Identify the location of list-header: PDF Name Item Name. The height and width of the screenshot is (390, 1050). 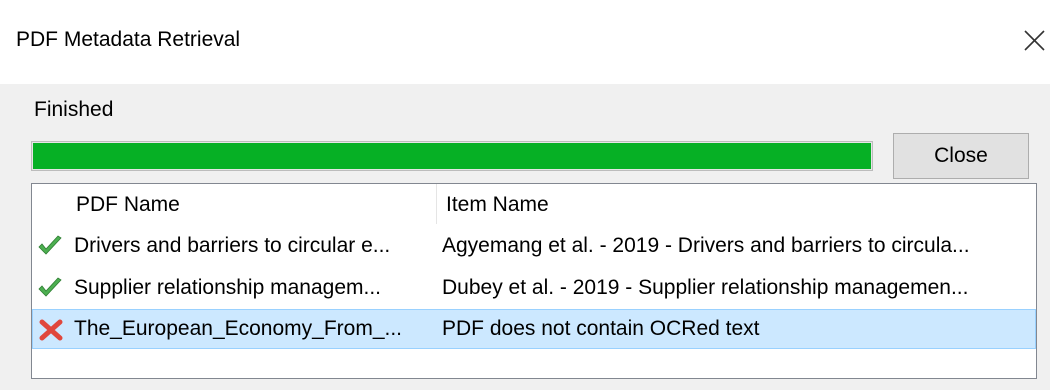
(534, 204).